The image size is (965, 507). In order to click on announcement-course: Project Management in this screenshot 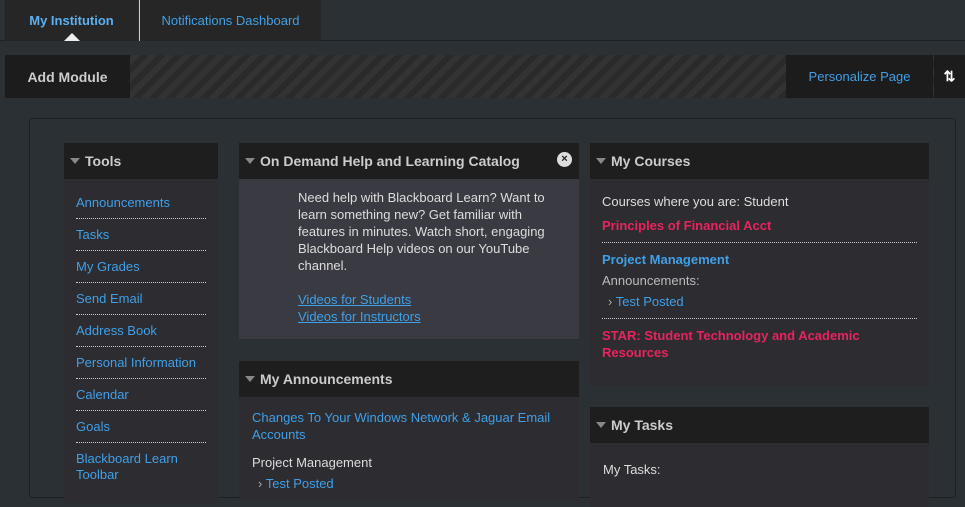, I will do `click(312, 462)`.